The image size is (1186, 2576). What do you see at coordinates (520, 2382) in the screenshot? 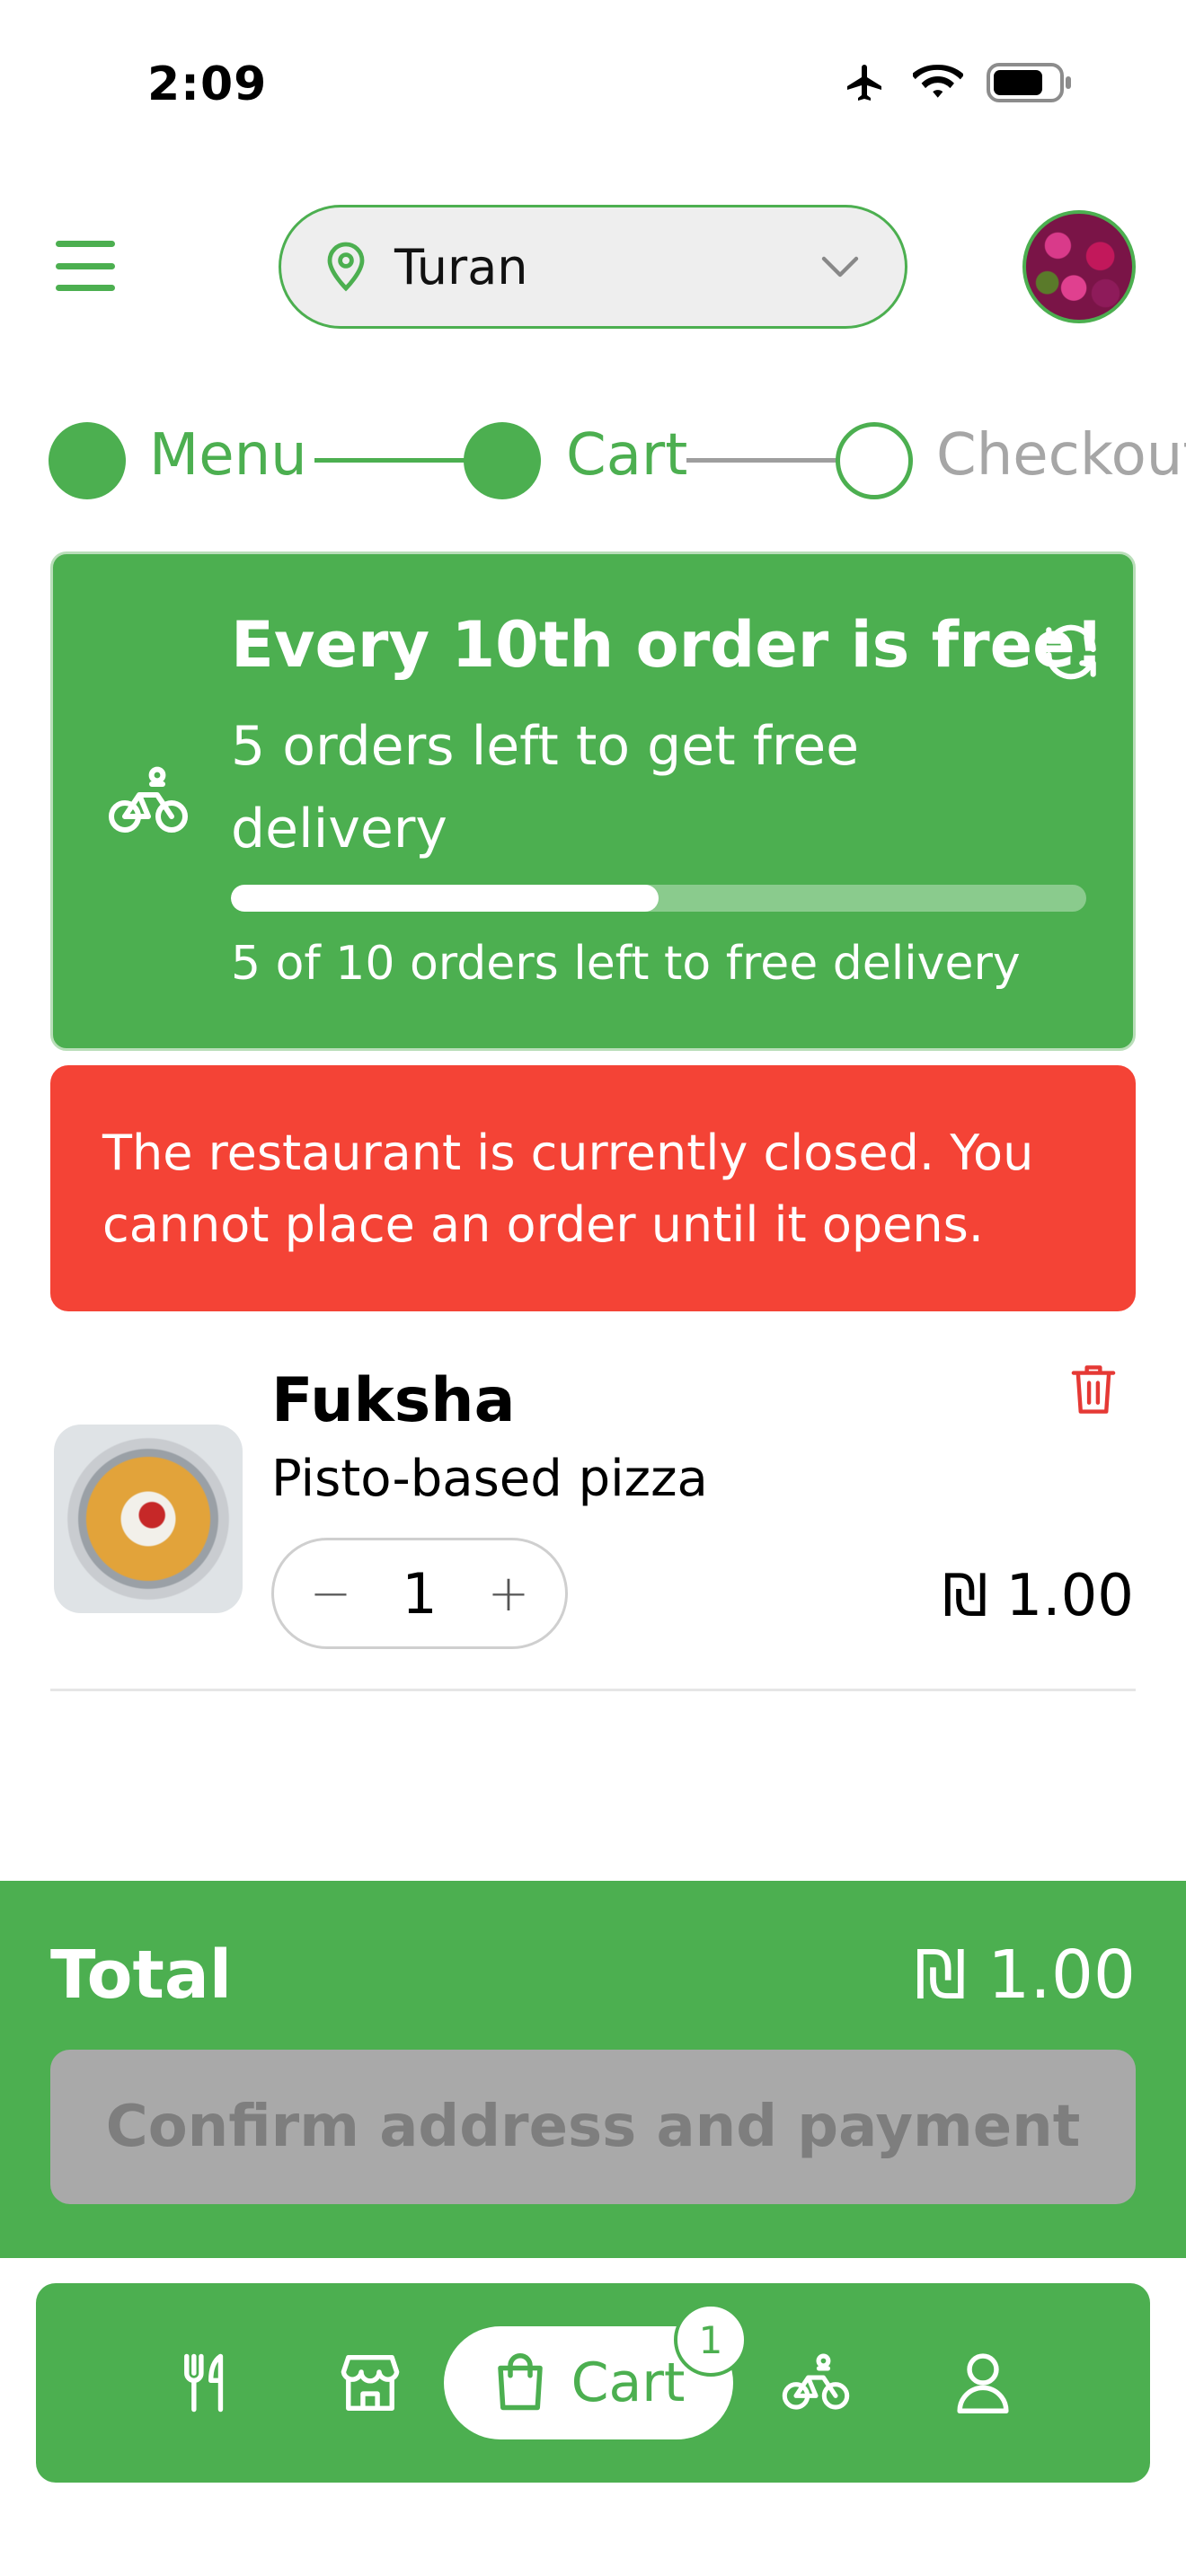
I see `shopping-bag-icon` at bounding box center [520, 2382].